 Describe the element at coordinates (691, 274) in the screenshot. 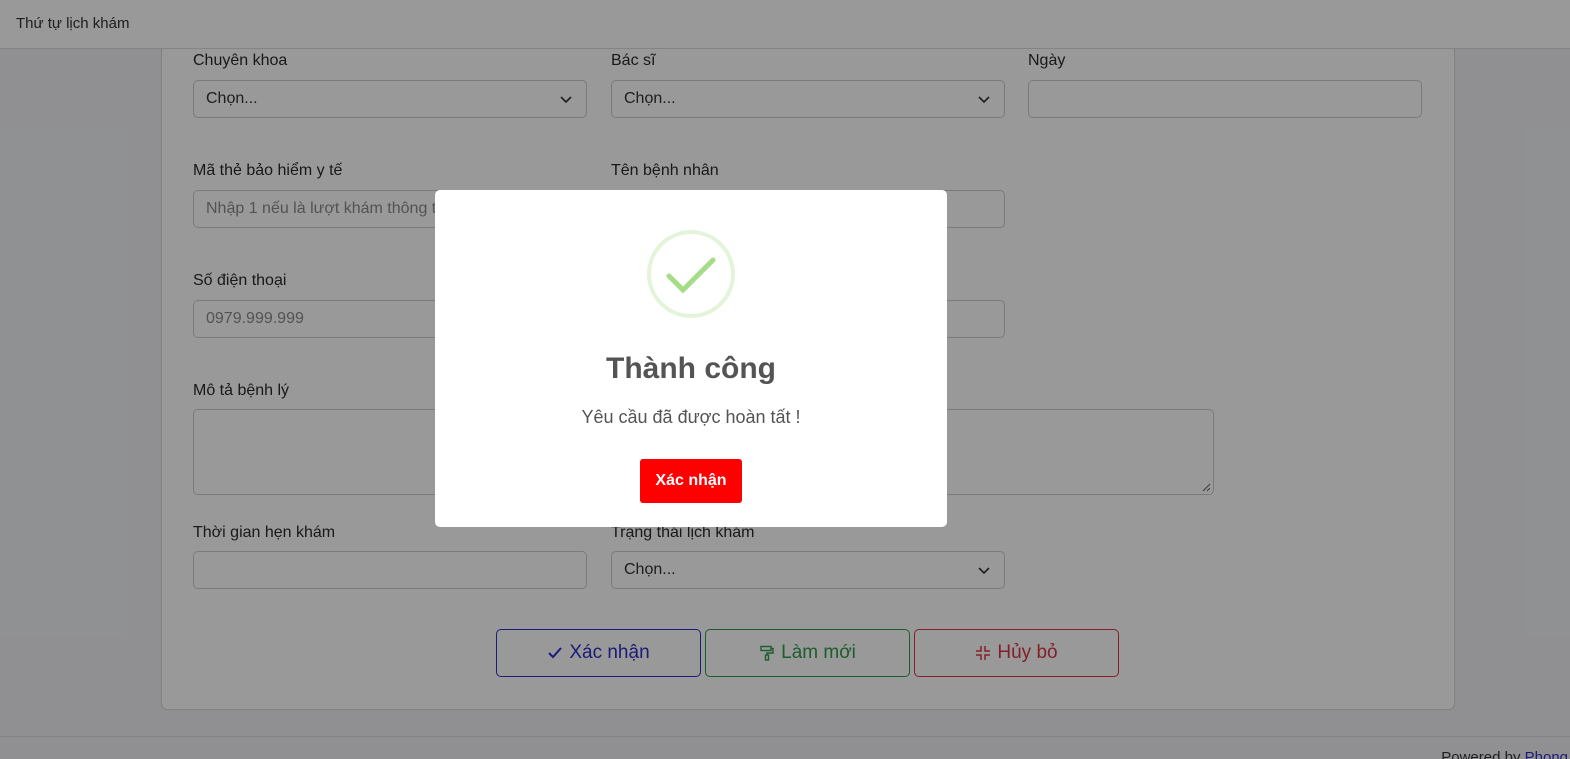

I see `success-check-icon` at that location.